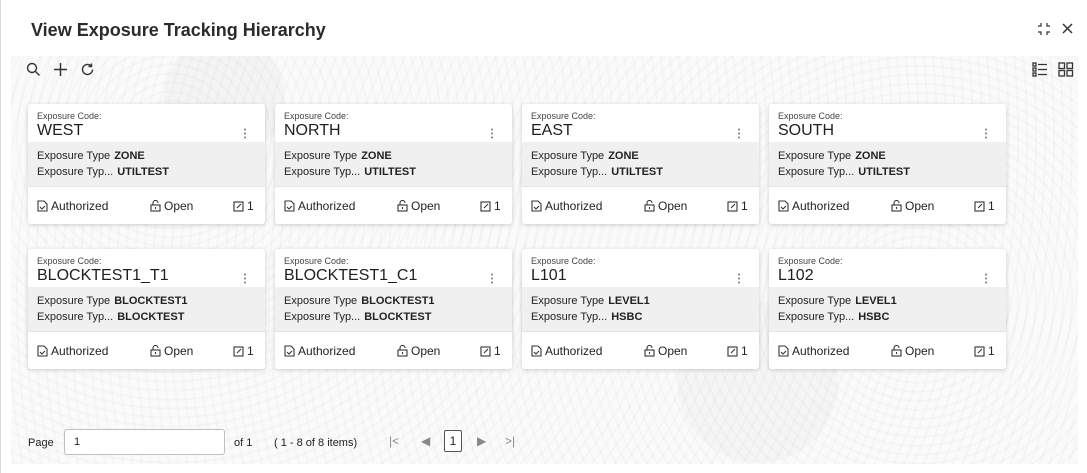 This screenshot has width=1087, height=473. What do you see at coordinates (178, 30) in the screenshot?
I see `page-title: View Exposure Tracking Hierarchy` at bounding box center [178, 30].